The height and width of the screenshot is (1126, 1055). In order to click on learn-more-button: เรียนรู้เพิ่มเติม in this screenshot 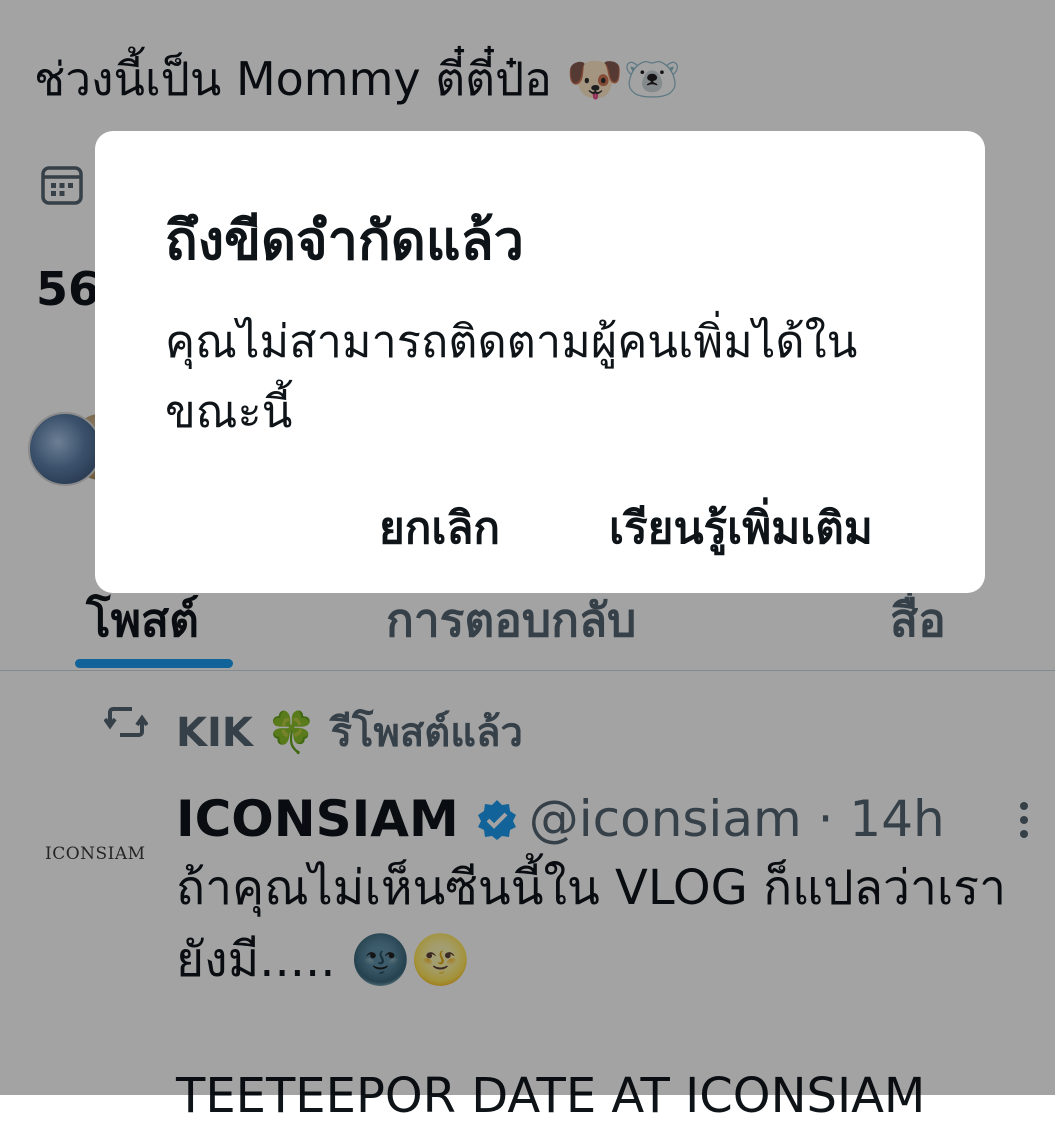, I will do `click(741, 528)`.